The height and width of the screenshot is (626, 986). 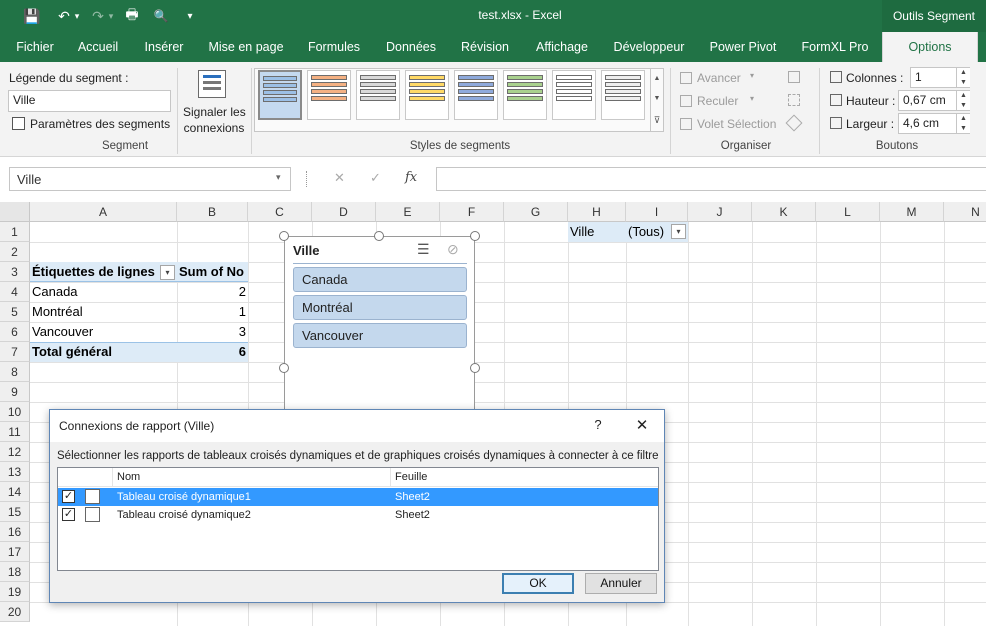 What do you see at coordinates (720, 212) in the screenshot?
I see `column-header-j: J` at bounding box center [720, 212].